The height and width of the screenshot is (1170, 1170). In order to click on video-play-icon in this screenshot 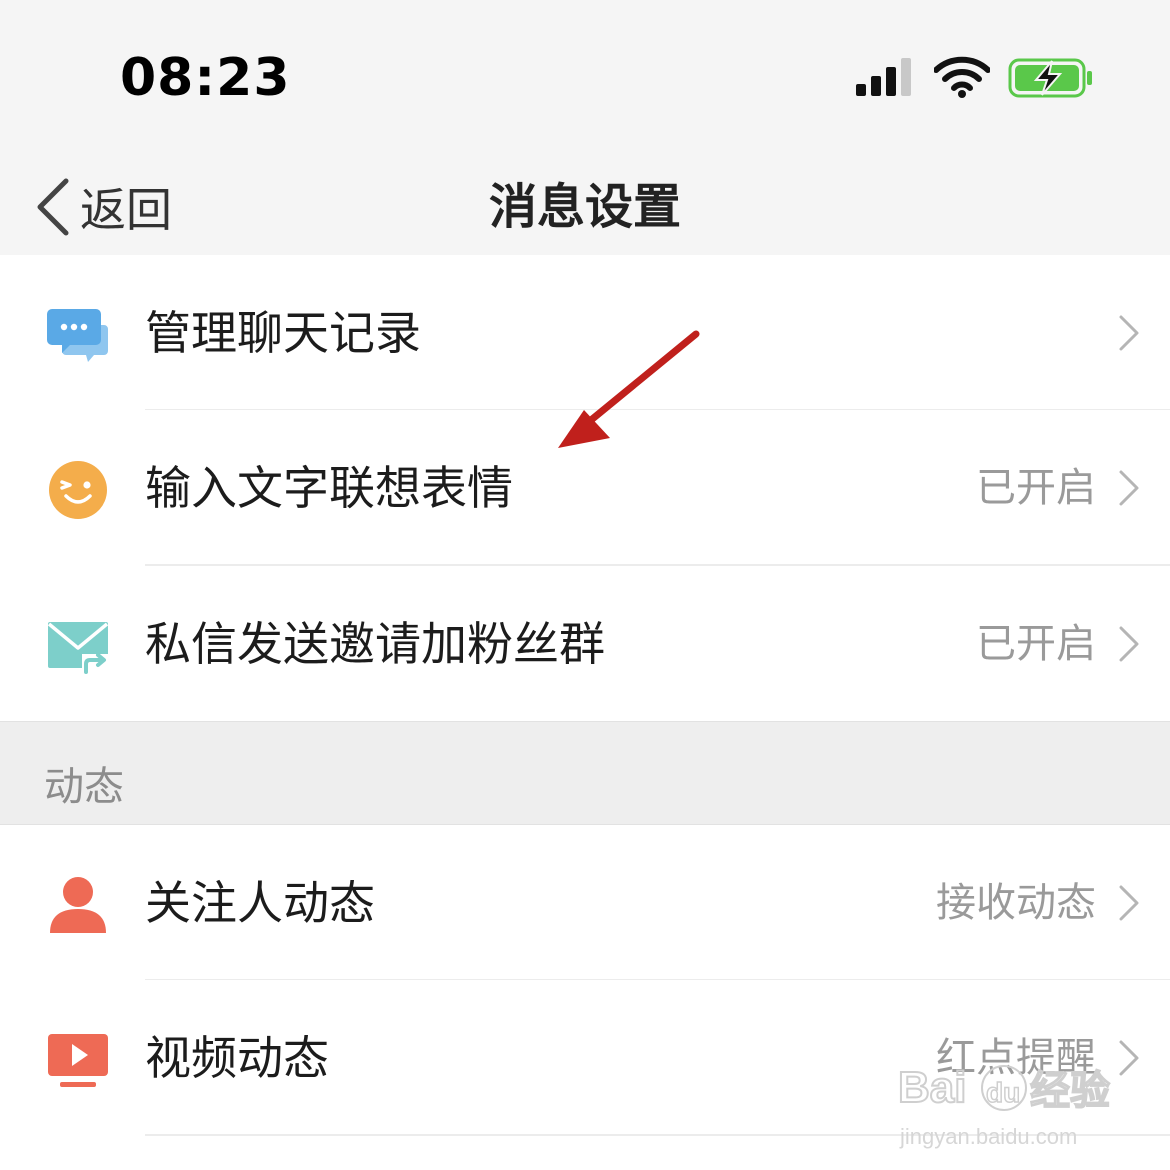, I will do `click(78, 1060)`.